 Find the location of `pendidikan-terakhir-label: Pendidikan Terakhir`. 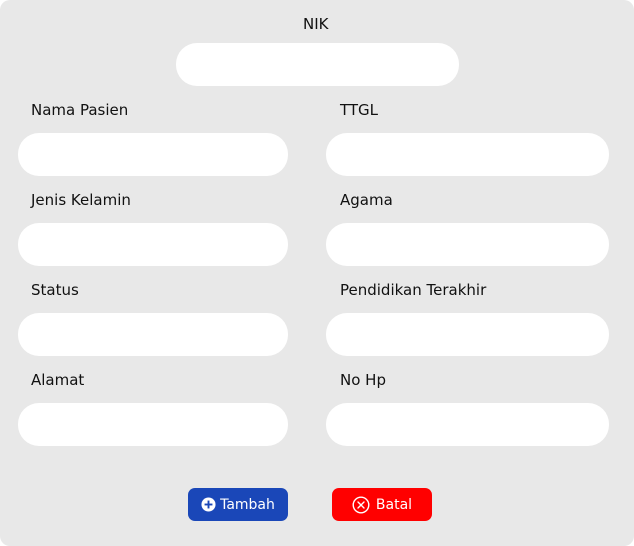

pendidikan-terakhir-label: Pendidikan Terakhir is located at coordinates (413, 290).